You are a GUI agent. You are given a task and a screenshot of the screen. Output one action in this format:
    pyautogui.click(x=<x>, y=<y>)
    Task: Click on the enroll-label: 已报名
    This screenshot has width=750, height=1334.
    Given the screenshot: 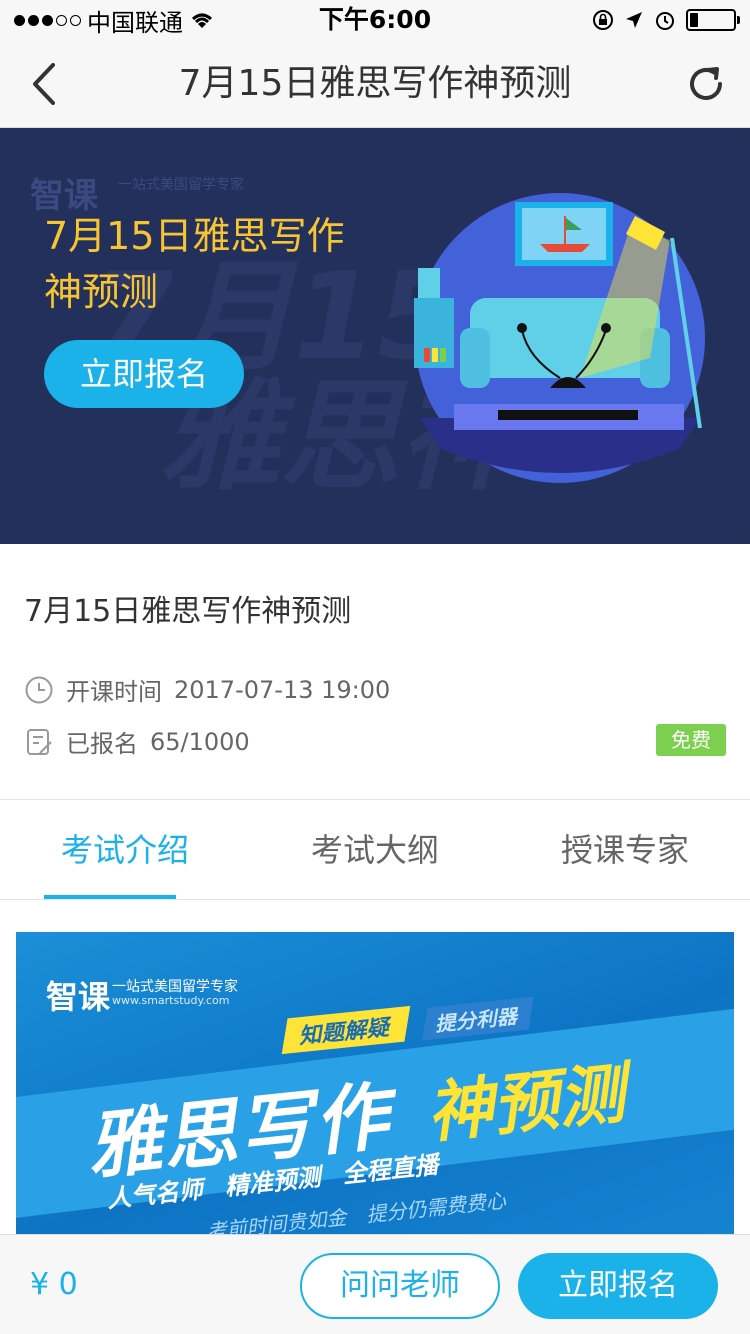 What is the action you would take?
    pyautogui.click(x=102, y=744)
    